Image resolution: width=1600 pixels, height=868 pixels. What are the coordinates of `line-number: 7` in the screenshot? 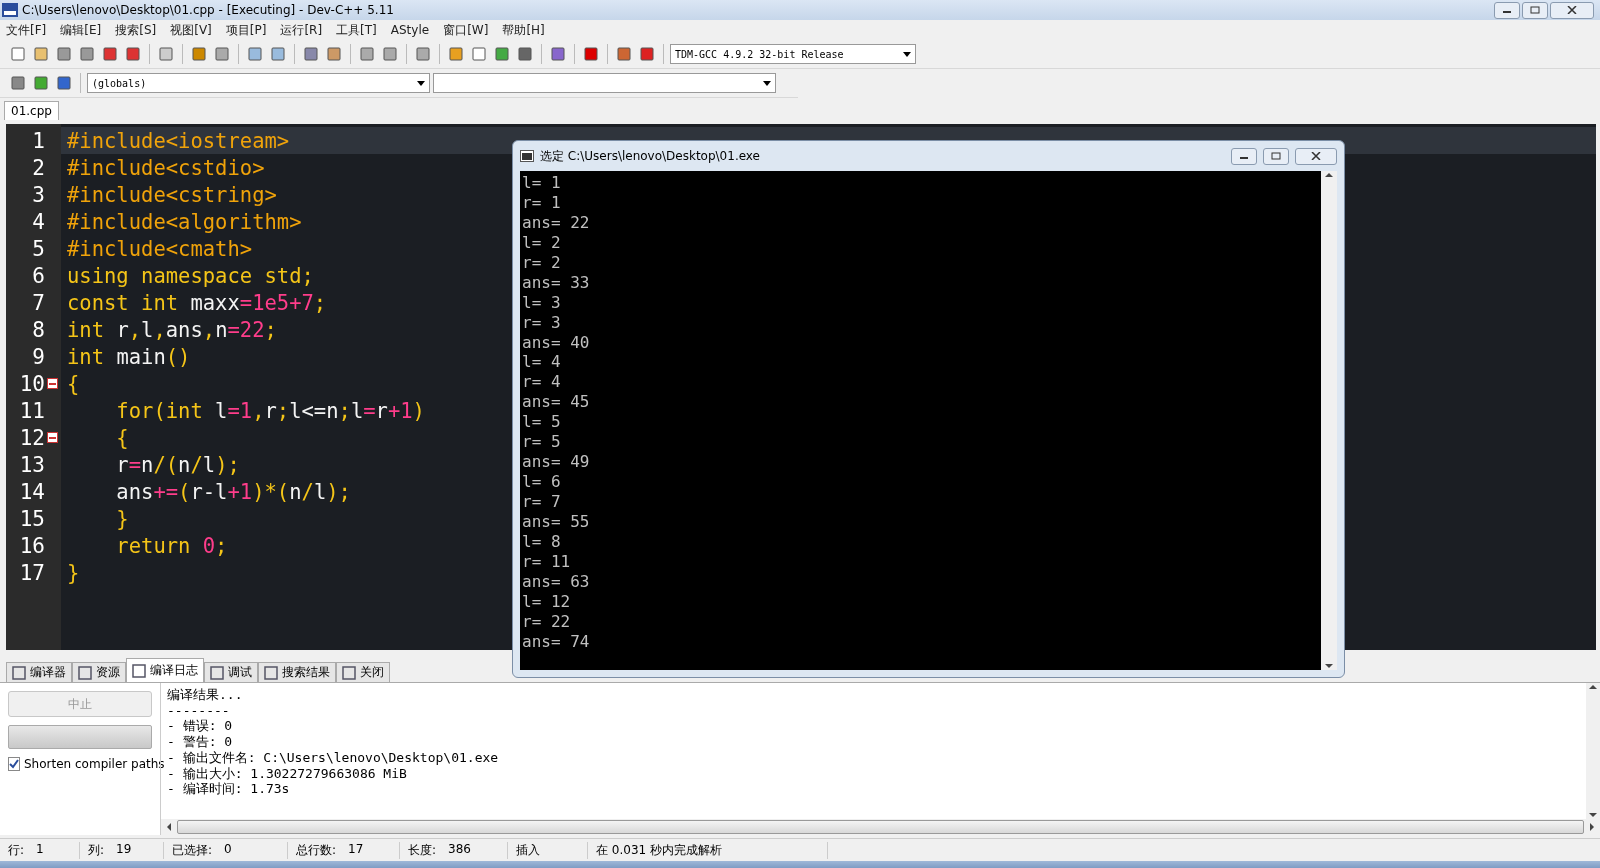 It's located at (38, 302).